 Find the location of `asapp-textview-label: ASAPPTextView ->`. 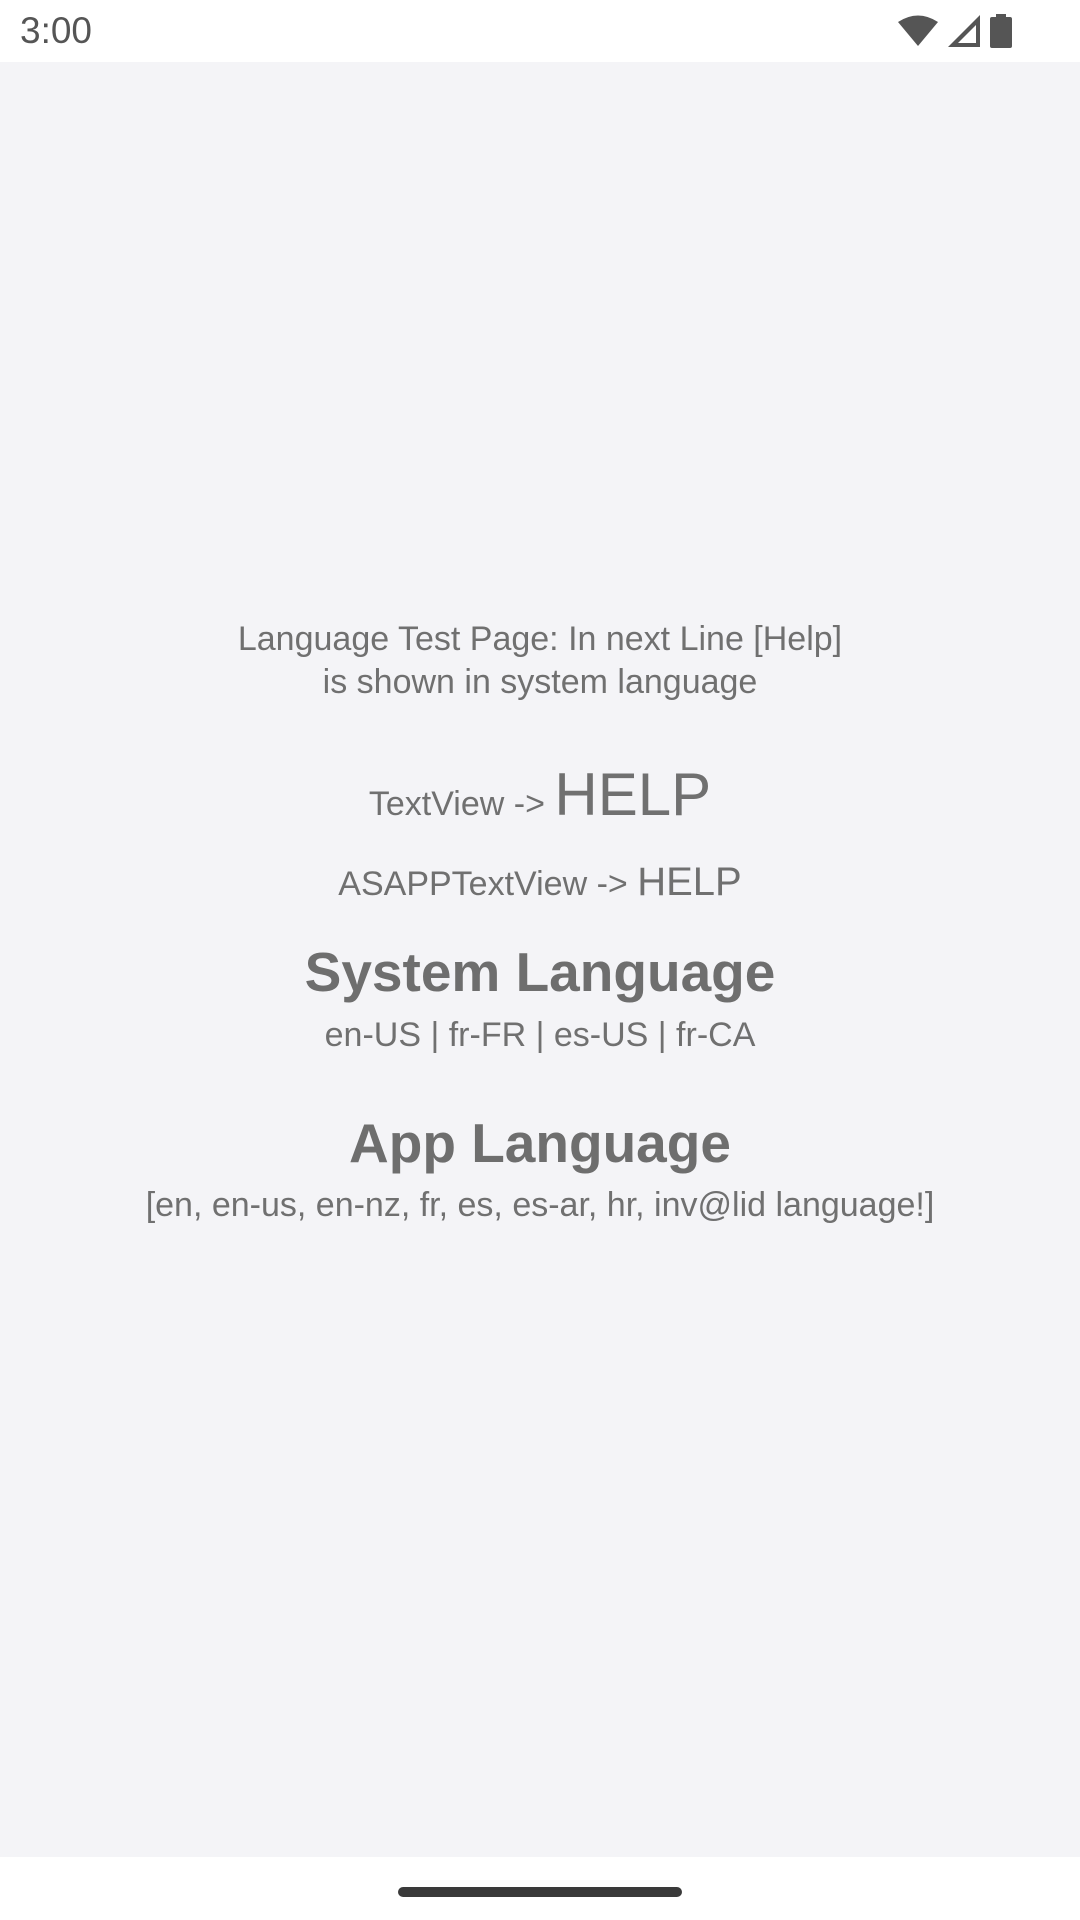

asapp-textview-label: ASAPPTextView -> is located at coordinates (488, 884).